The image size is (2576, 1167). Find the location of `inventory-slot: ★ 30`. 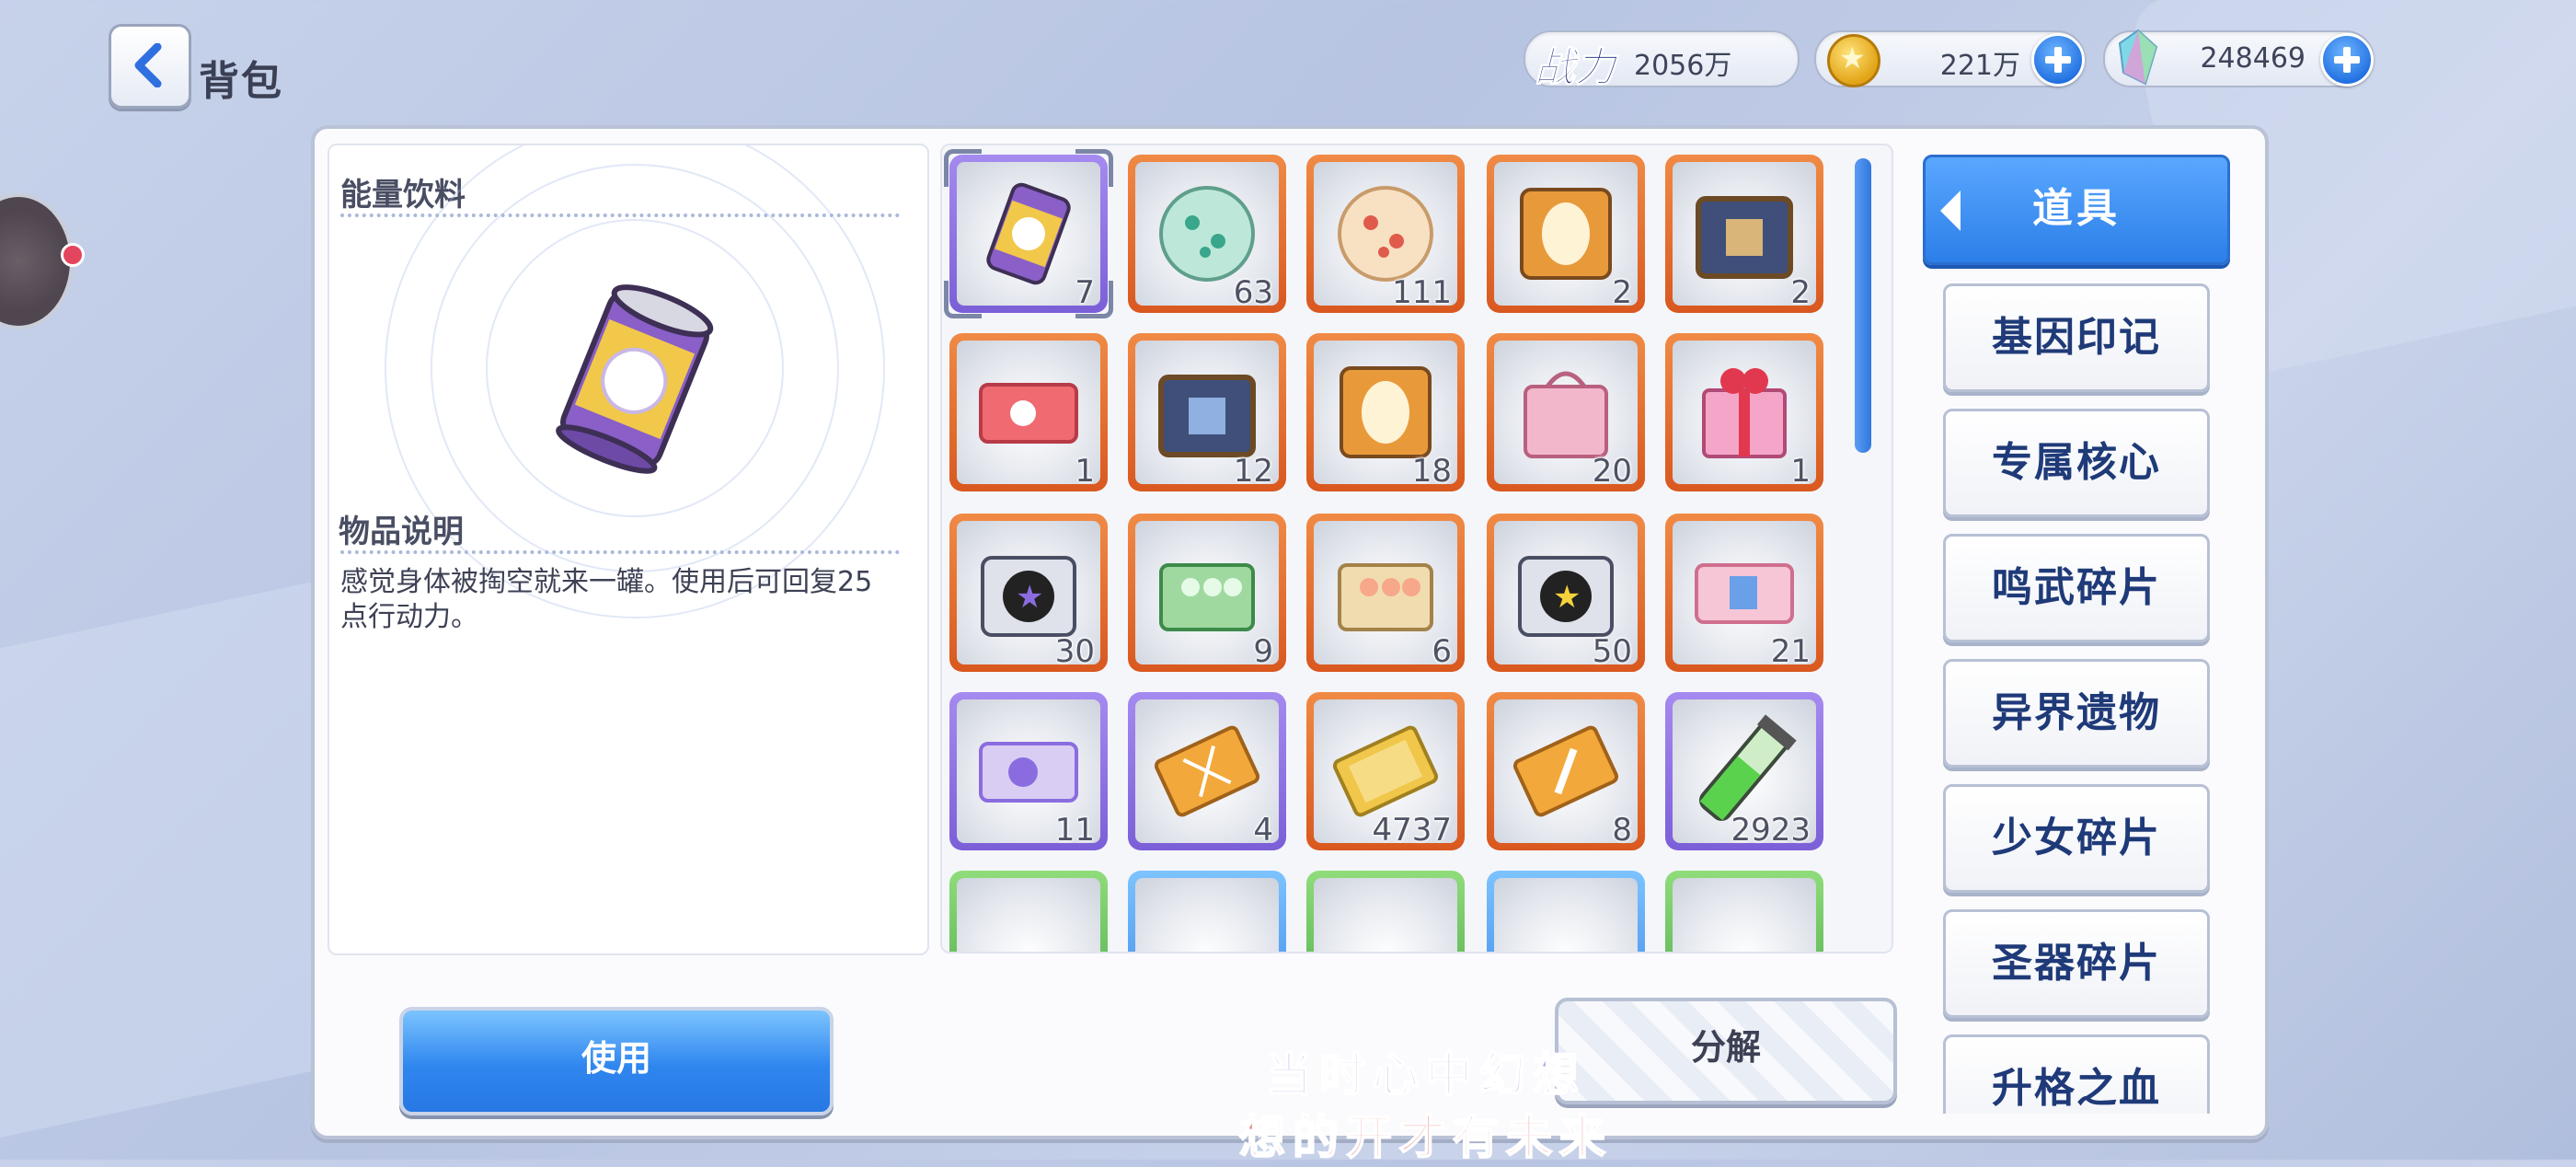

inventory-slot: ★ 30 is located at coordinates (1028, 593).